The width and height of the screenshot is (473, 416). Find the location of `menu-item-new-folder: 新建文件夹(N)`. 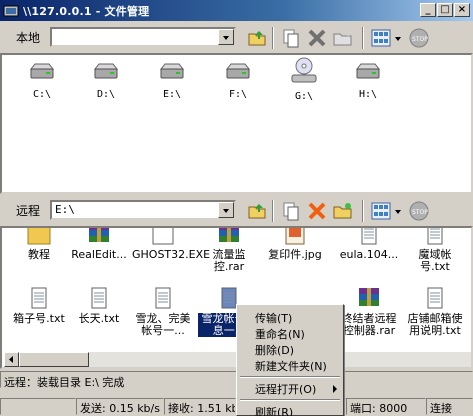

menu-item-new-folder: 新建文件夹(N) is located at coordinates (291, 366).